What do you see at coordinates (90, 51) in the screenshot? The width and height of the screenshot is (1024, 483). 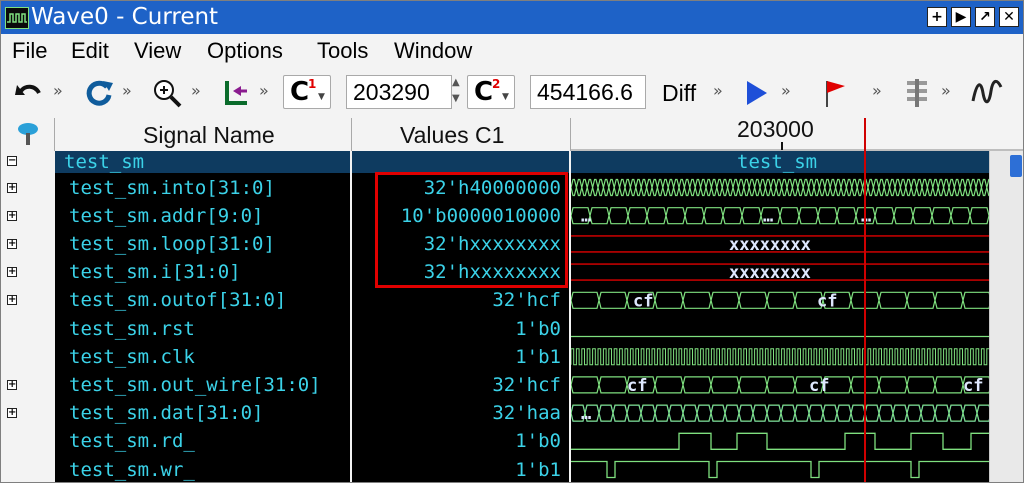 I see `menu-edit: Edit` at bounding box center [90, 51].